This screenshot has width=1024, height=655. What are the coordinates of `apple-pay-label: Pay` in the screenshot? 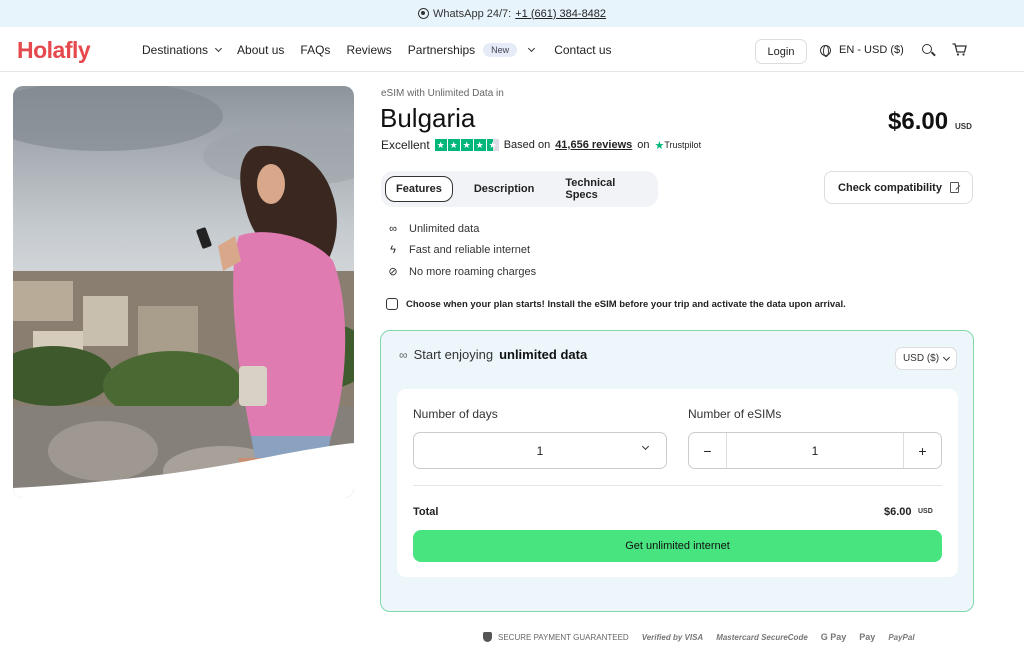 It's located at (867, 637).